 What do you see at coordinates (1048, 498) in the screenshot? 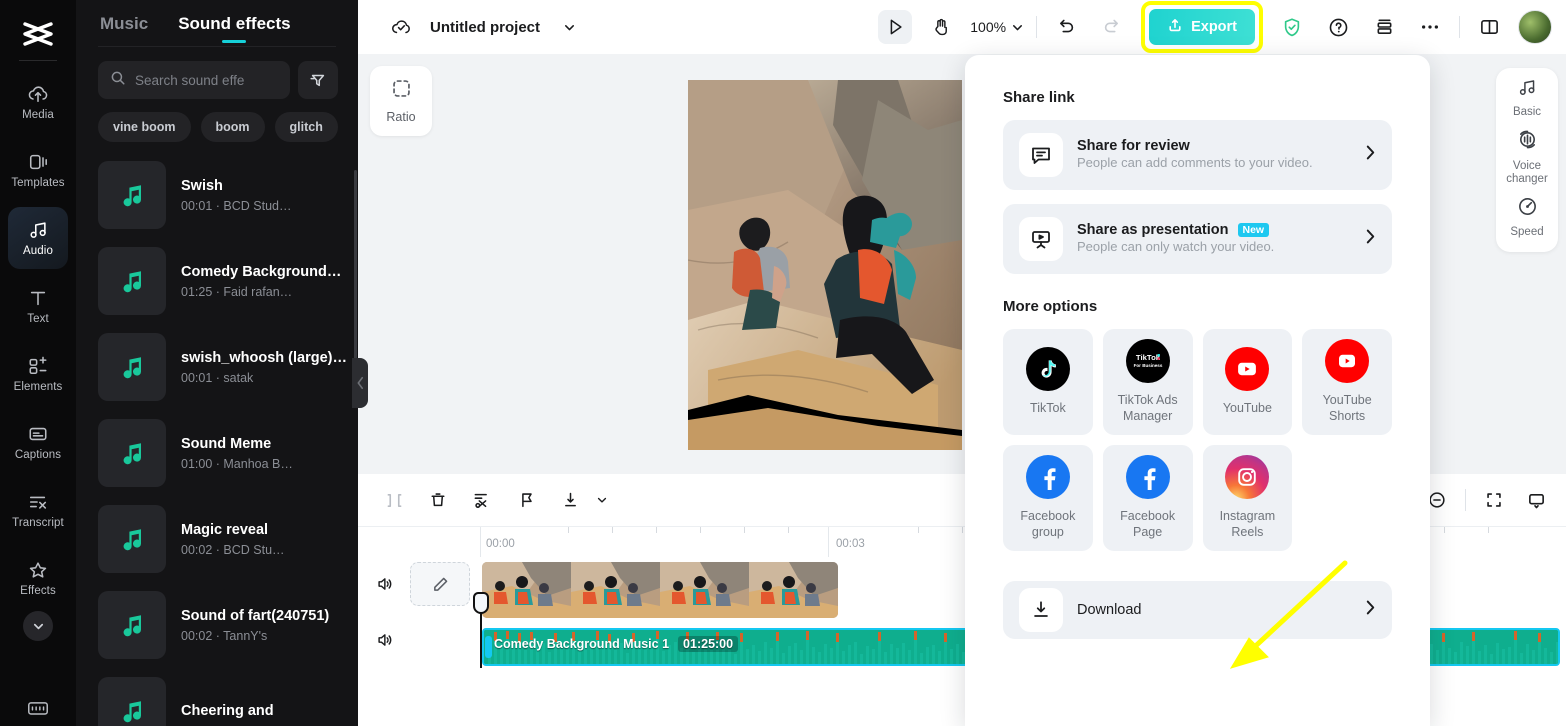
I see `share-option-facebook-group: Facebook group` at bounding box center [1048, 498].